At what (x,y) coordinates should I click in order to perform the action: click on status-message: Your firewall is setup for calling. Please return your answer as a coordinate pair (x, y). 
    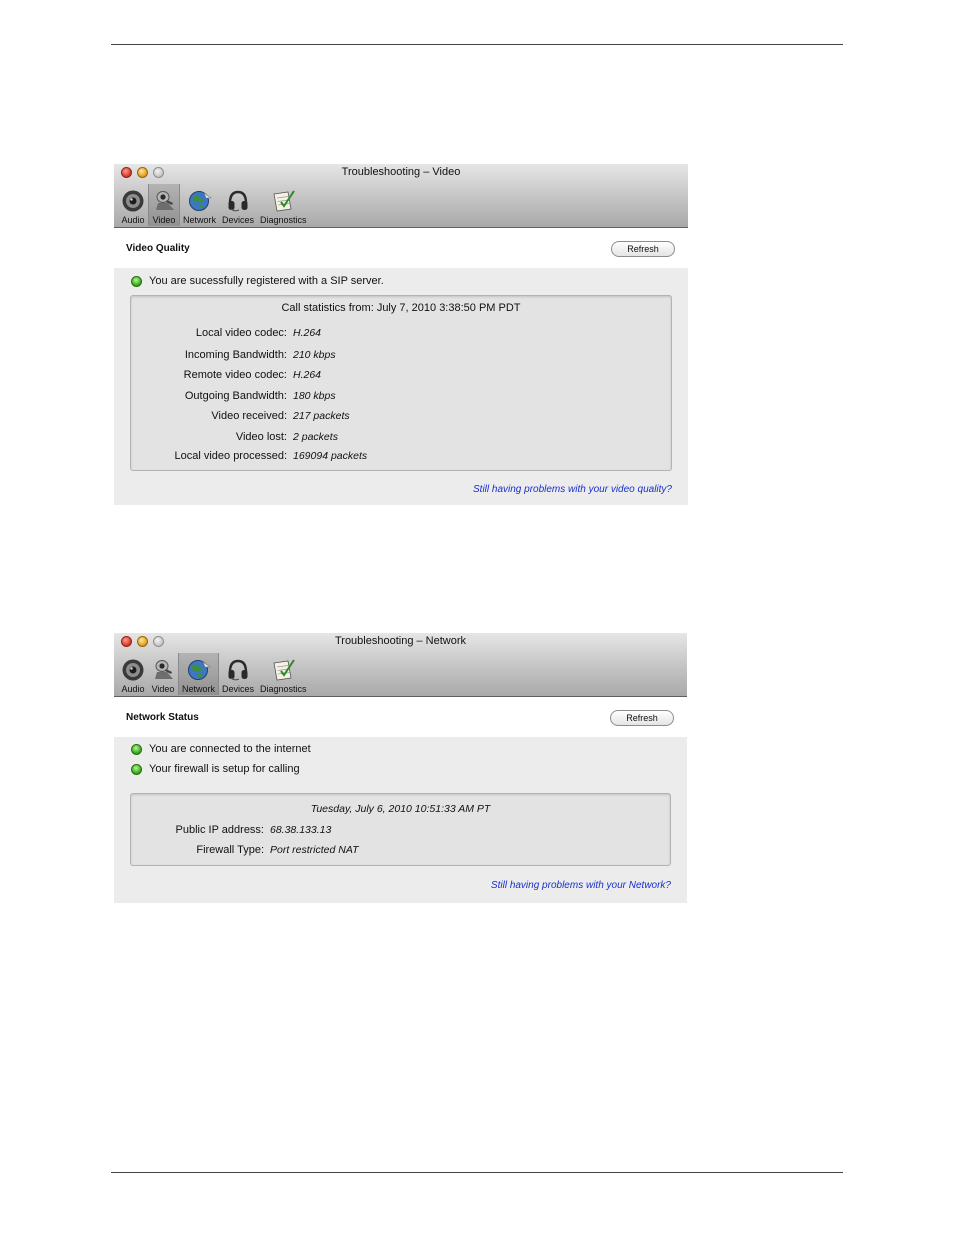
    Looking at the image, I should click on (224, 769).